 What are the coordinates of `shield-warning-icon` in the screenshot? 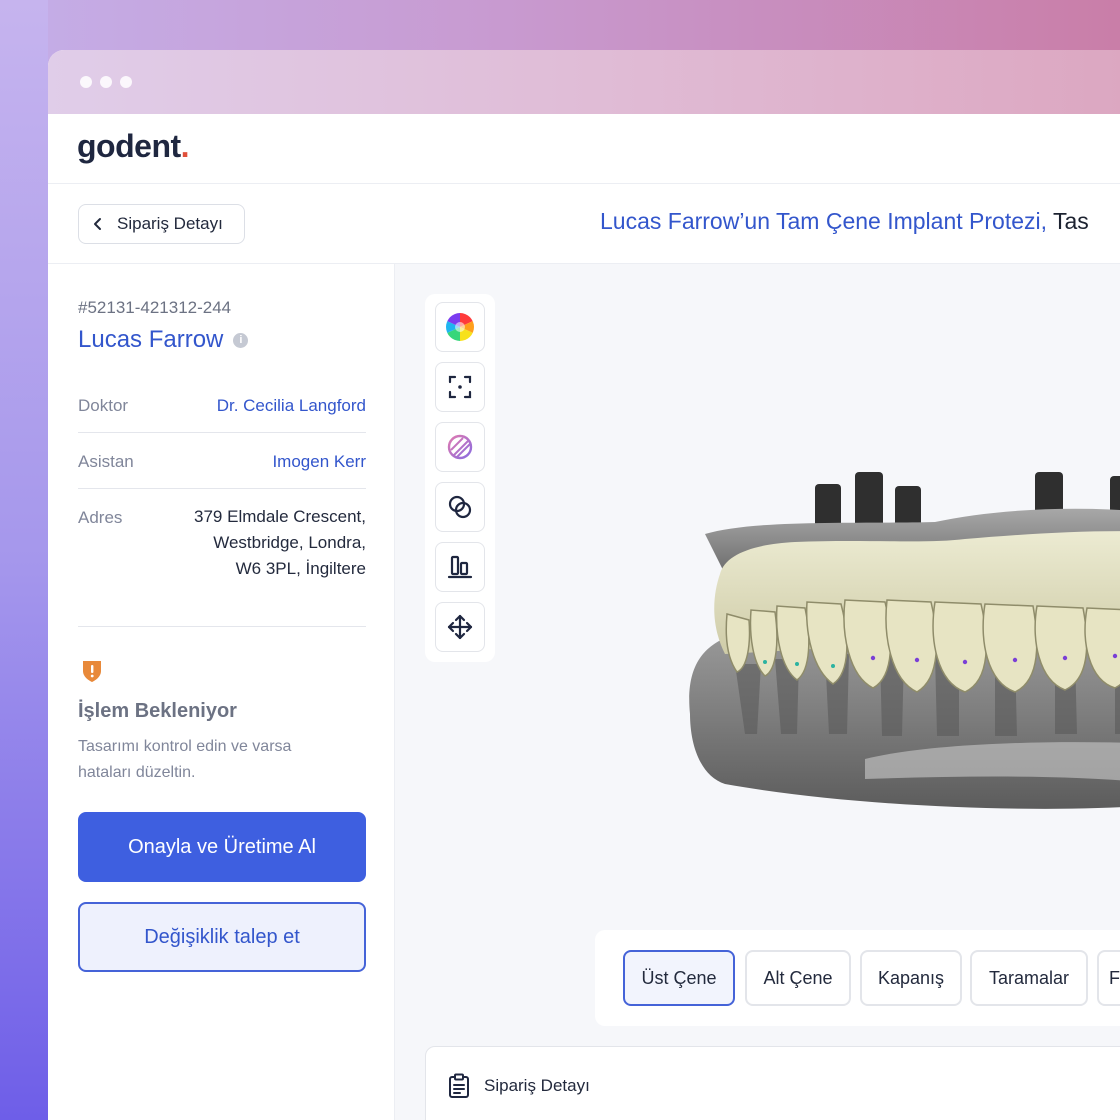 It's located at (92, 671).